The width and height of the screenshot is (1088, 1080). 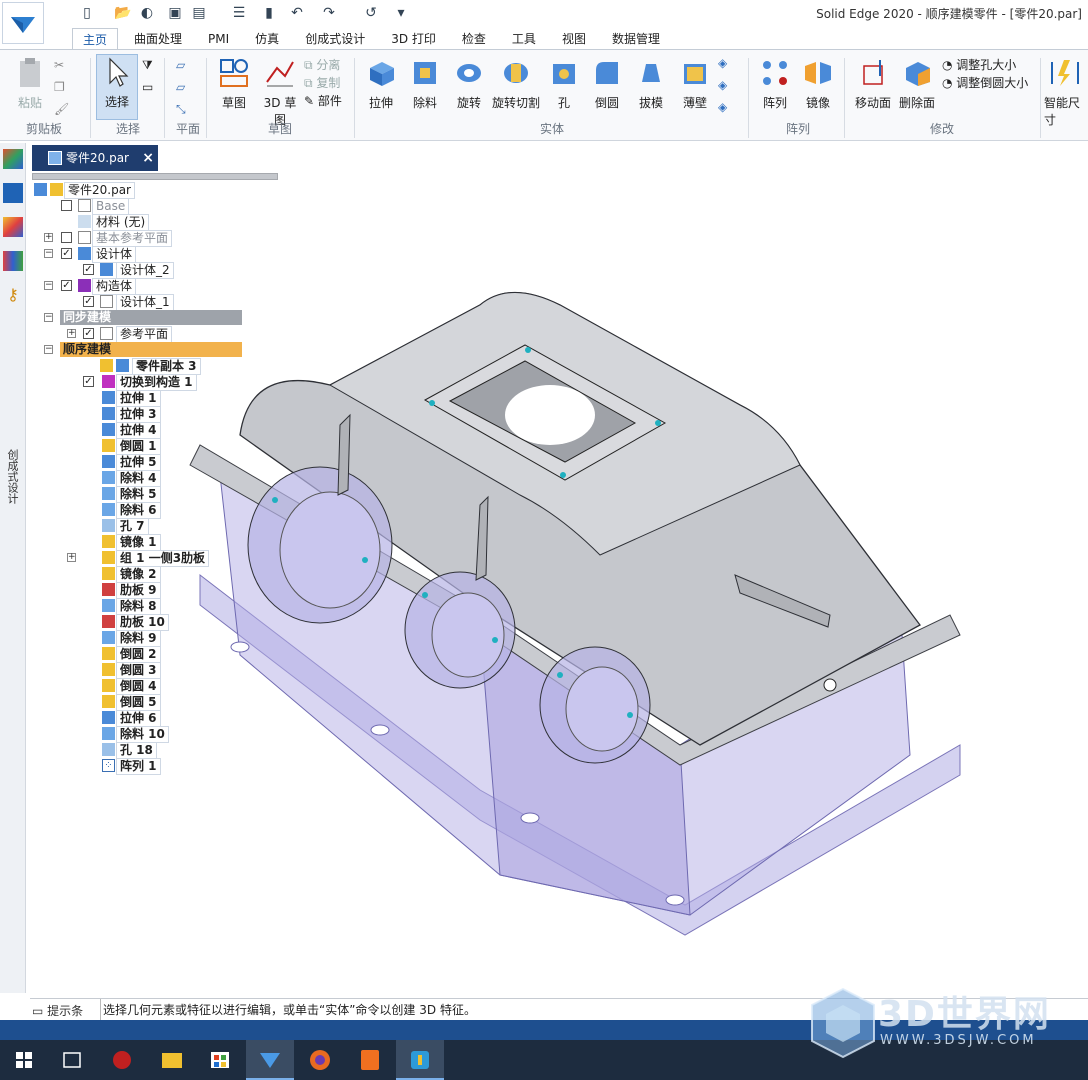 What do you see at coordinates (180, 87) in the screenshot?
I see `plane-options-icon: ▱` at bounding box center [180, 87].